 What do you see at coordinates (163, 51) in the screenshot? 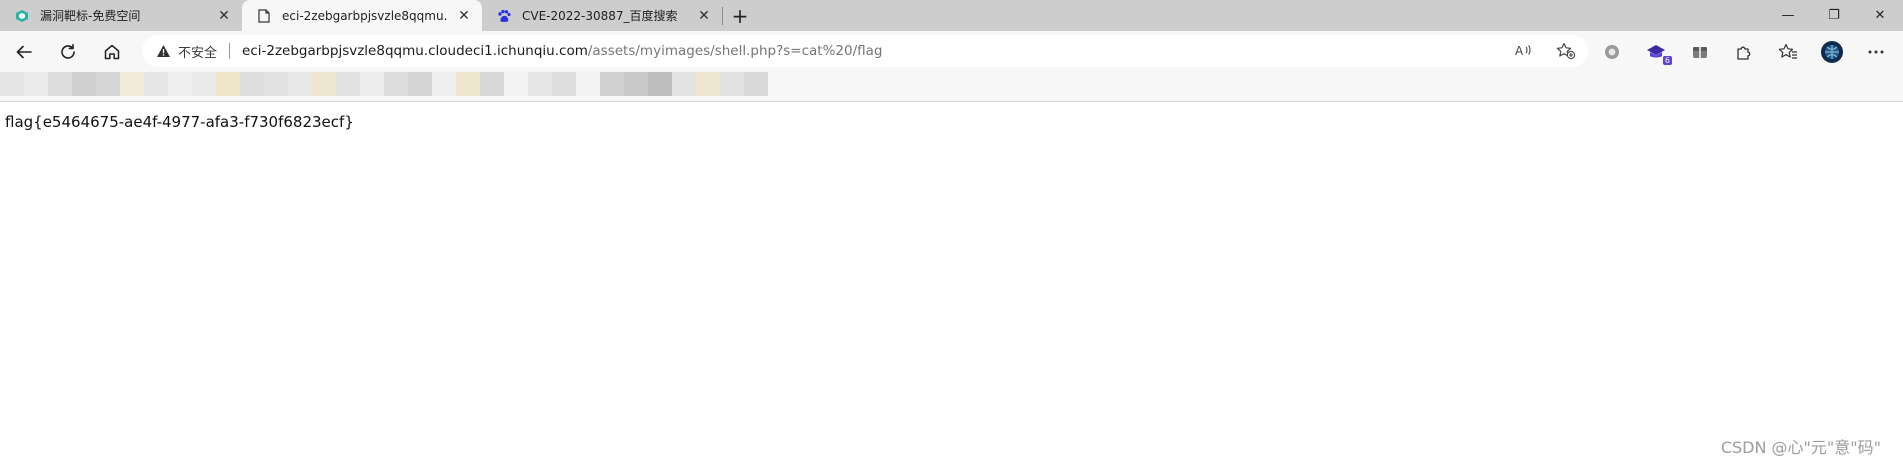
I see `warning-icon` at bounding box center [163, 51].